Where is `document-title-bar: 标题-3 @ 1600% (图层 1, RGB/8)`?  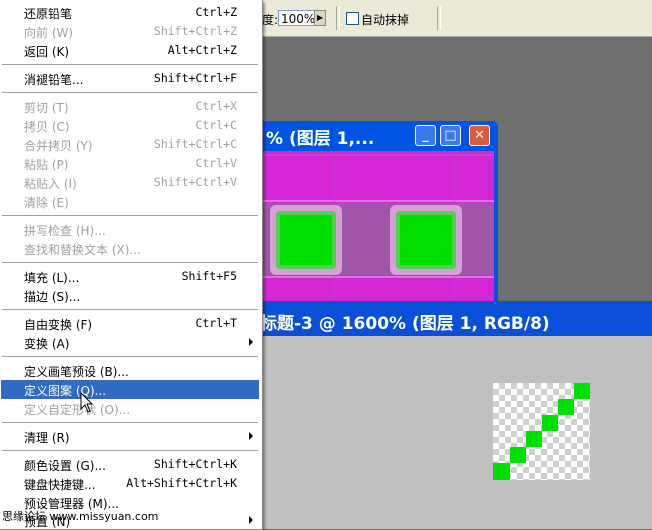 document-title-bar: 标题-3 @ 1600% (图层 1, RGB/8) is located at coordinates (446, 318).